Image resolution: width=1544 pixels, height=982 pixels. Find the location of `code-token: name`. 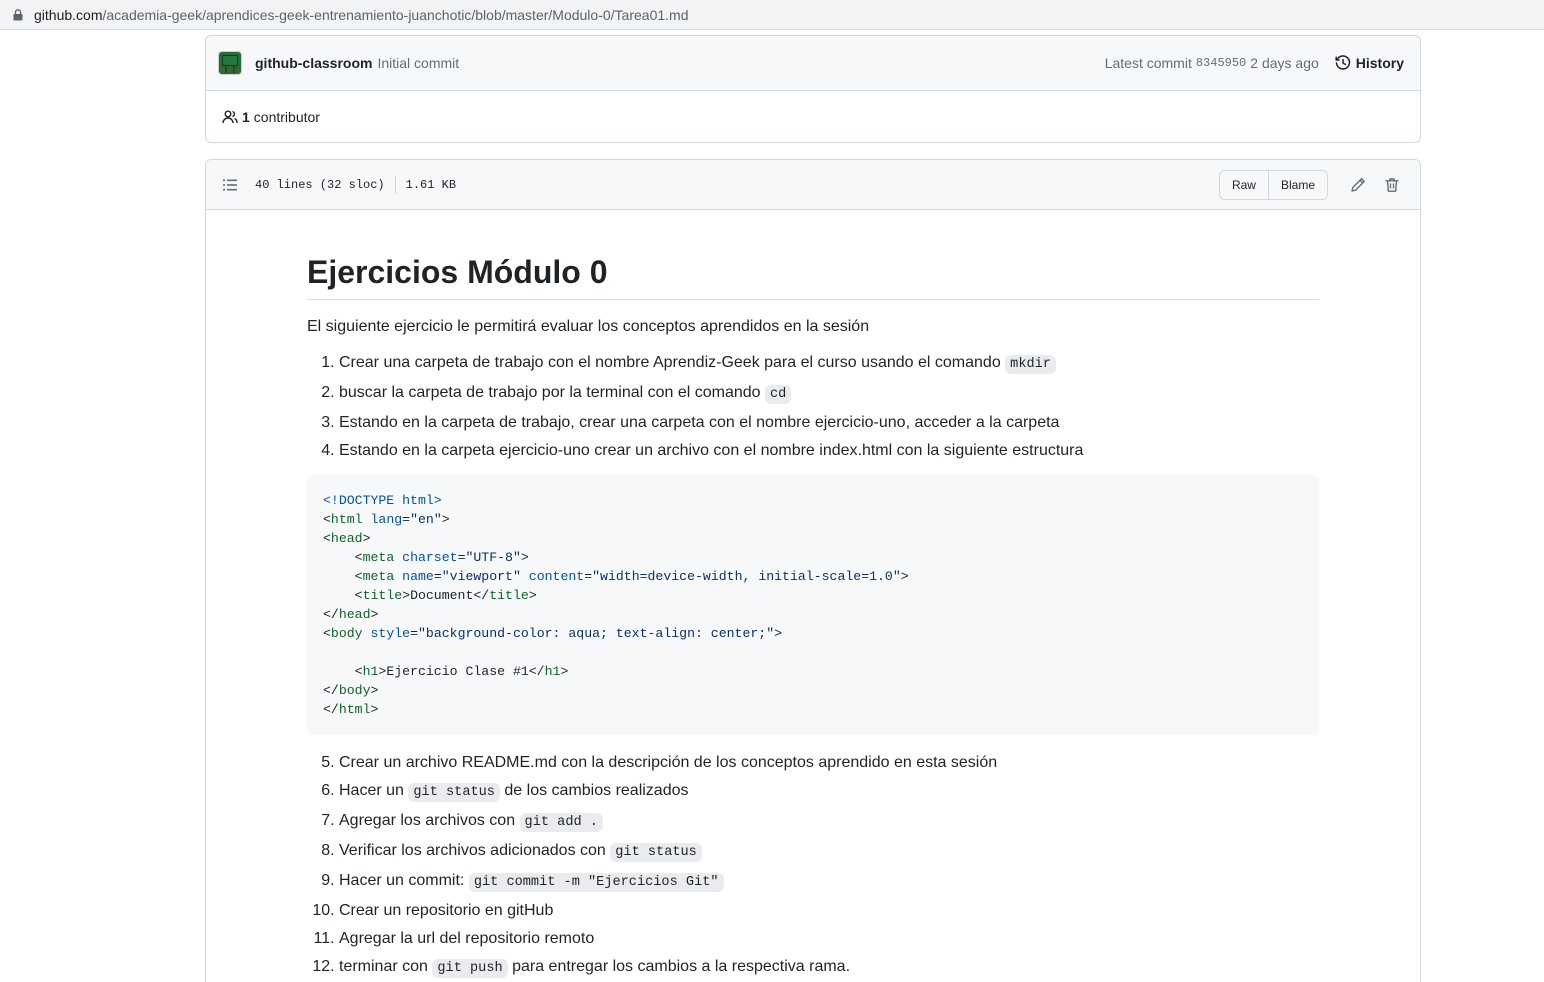

code-token: name is located at coordinates (418, 576).